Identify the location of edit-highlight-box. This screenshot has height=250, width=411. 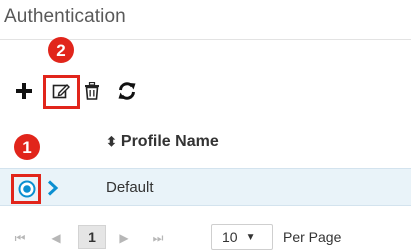
(61, 92).